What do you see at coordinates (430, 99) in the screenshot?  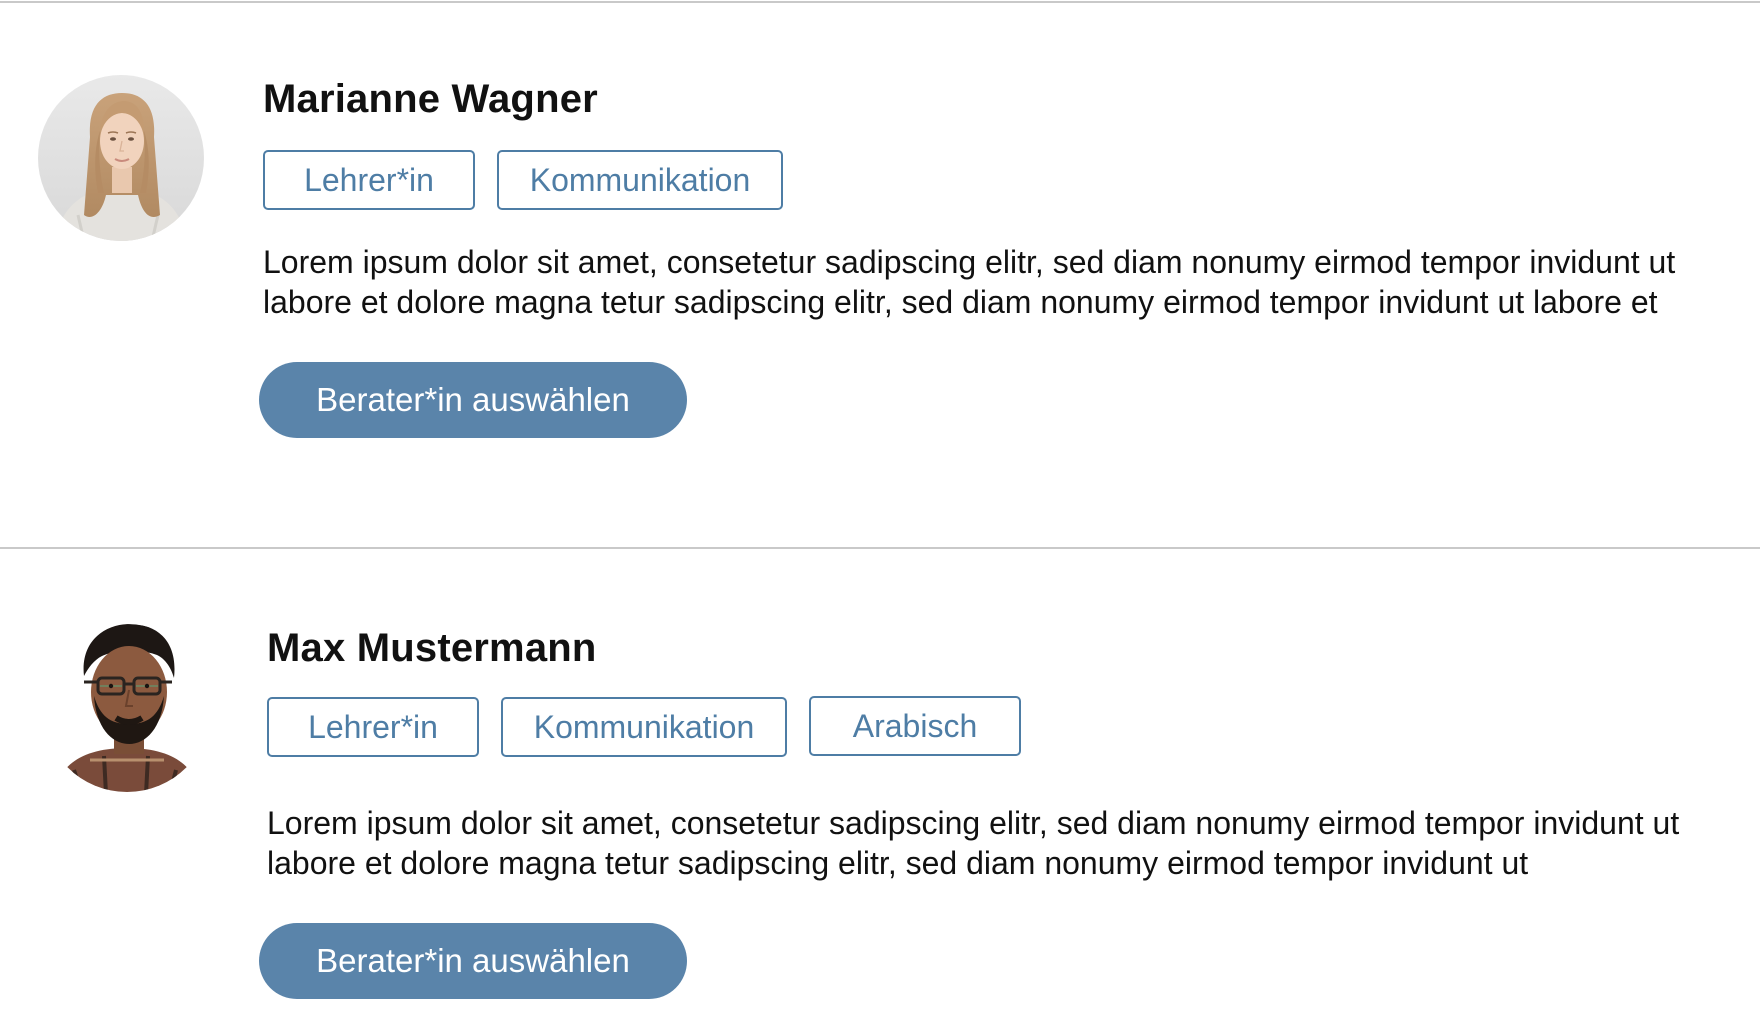 I see `advisor-name: Marianne Wagner` at bounding box center [430, 99].